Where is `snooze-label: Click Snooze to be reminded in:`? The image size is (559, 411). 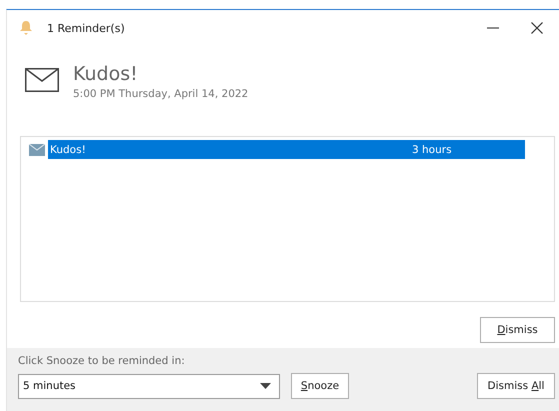
snooze-label: Click Snooze to be reminded in: is located at coordinates (102, 361).